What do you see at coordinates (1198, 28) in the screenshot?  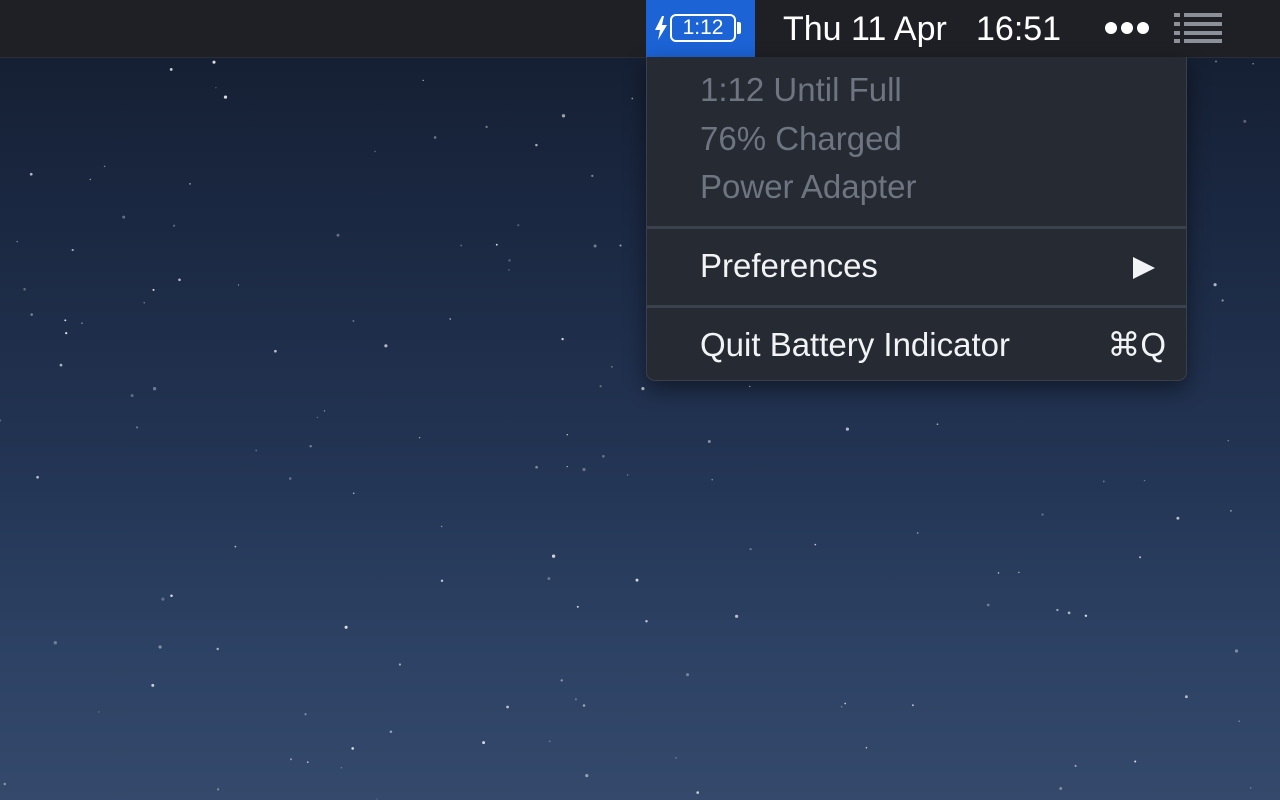 I see `list-icon` at bounding box center [1198, 28].